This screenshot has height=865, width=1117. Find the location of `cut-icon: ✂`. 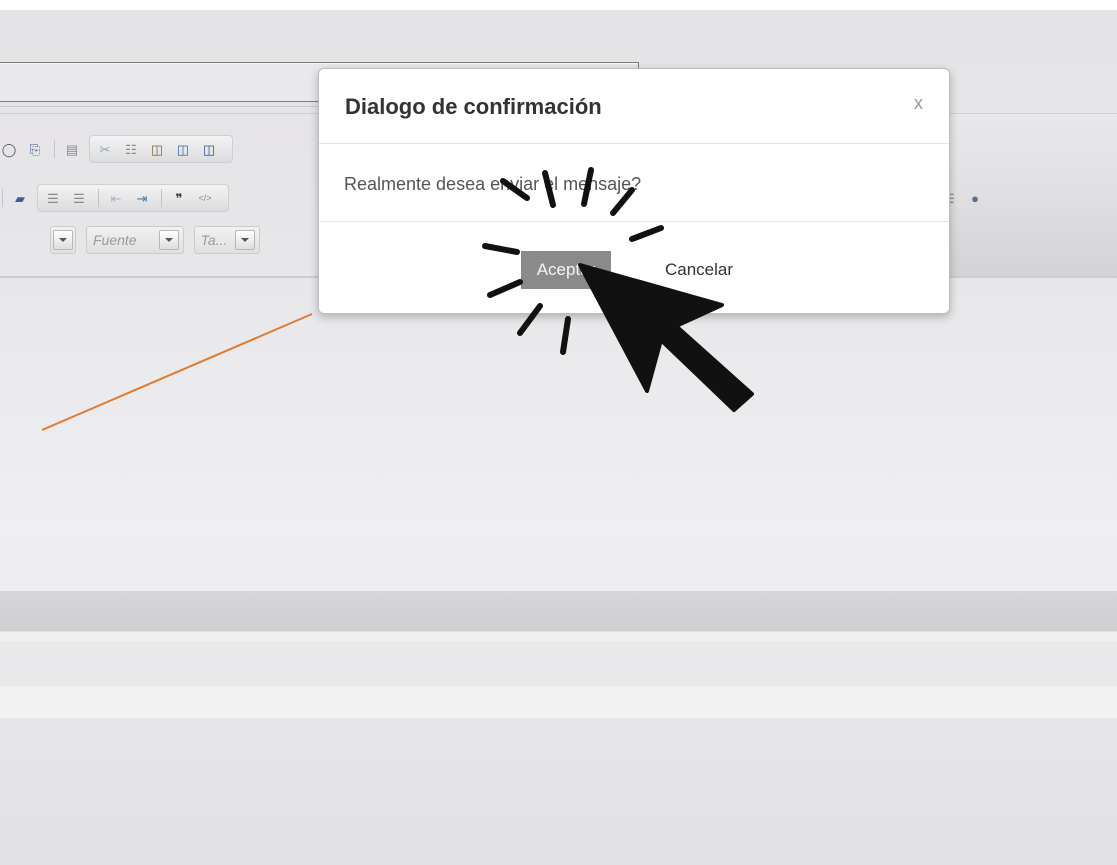

cut-icon: ✂ is located at coordinates (105, 149).